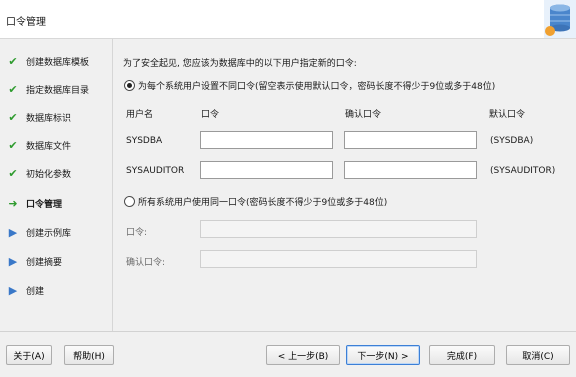 This screenshot has width=576, height=377. What do you see at coordinates (338, 259) in the screenshot?
I see `shared-confirm-input` at bounding box center [338, 259].